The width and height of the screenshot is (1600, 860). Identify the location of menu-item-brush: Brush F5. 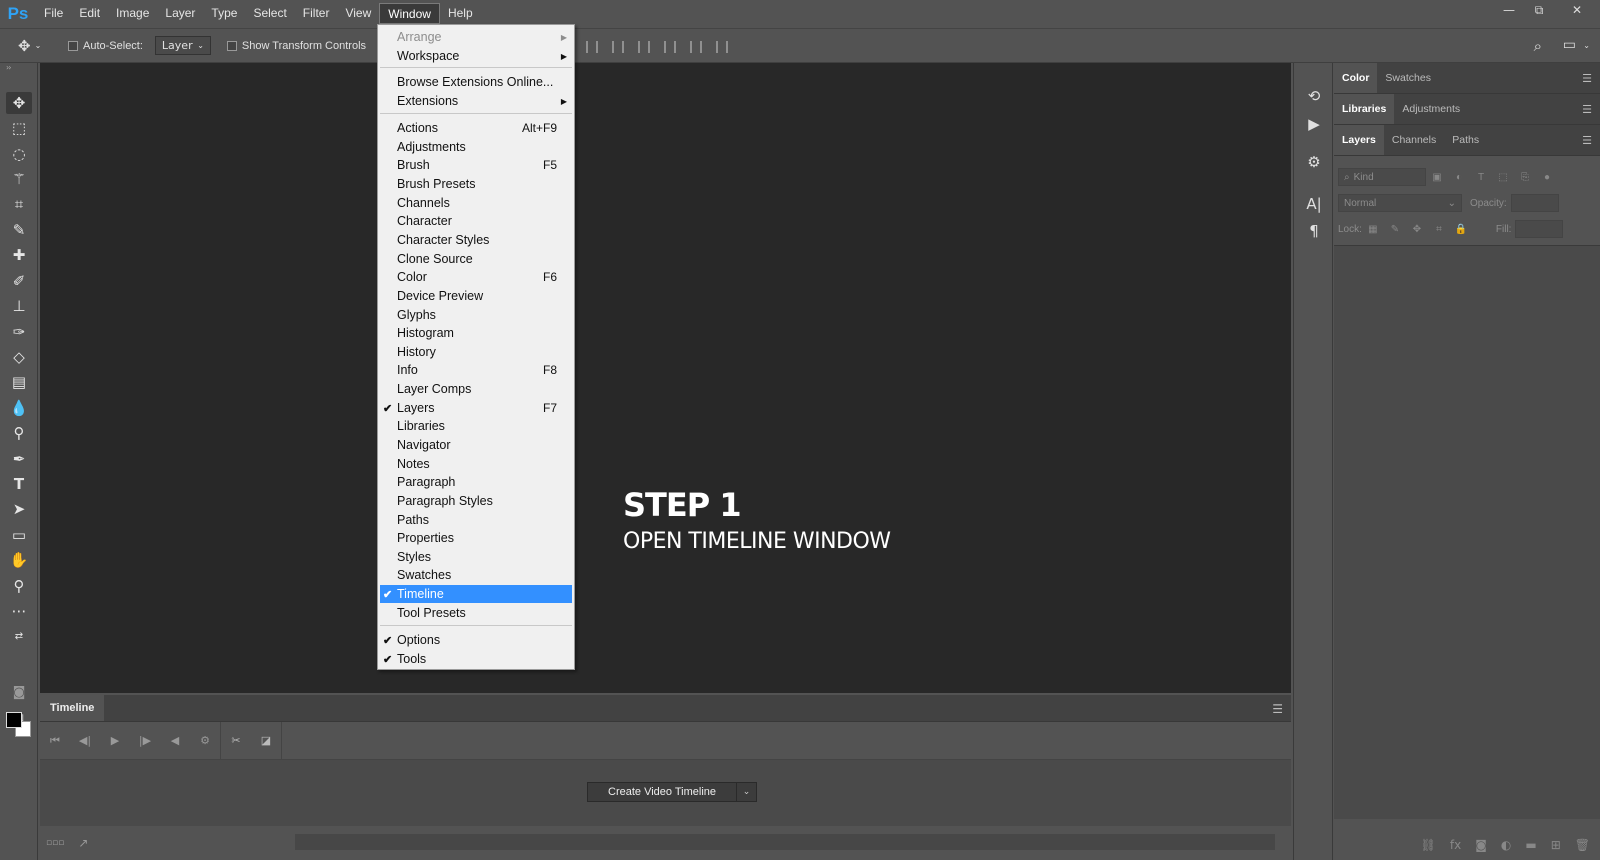
(476, 165).